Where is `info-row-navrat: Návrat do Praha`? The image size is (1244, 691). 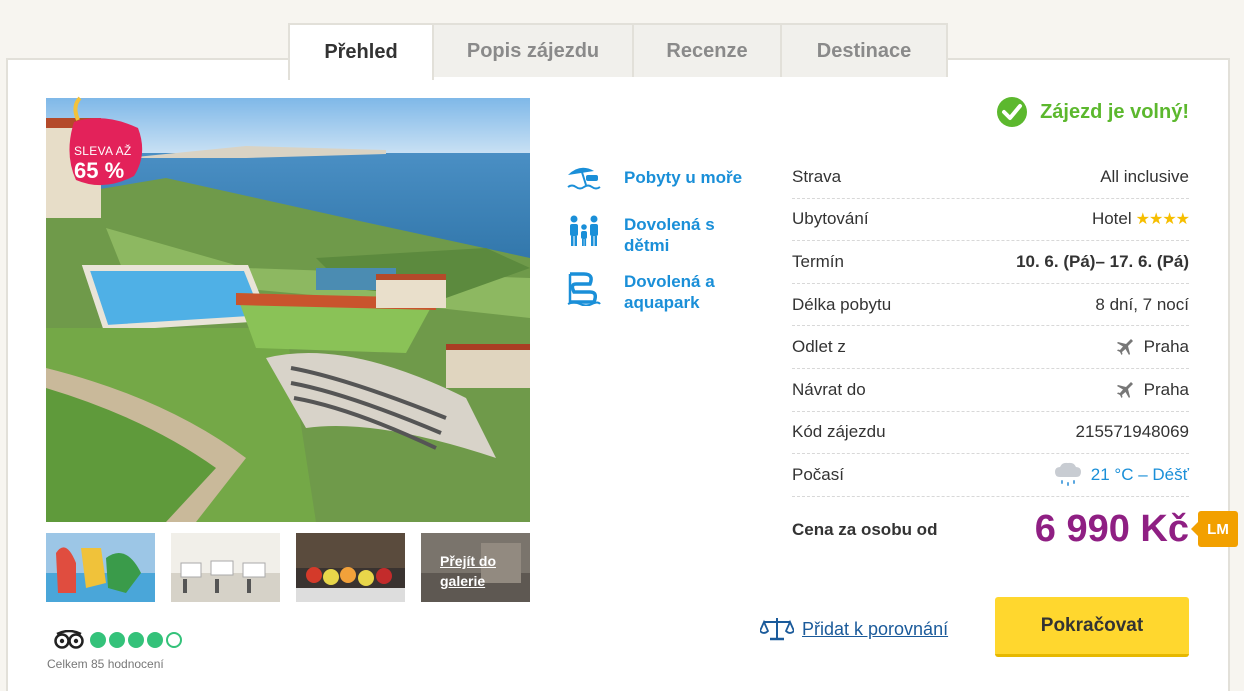 info-row-navrat: Návrat do Praha is located at coordinates (990, 390).